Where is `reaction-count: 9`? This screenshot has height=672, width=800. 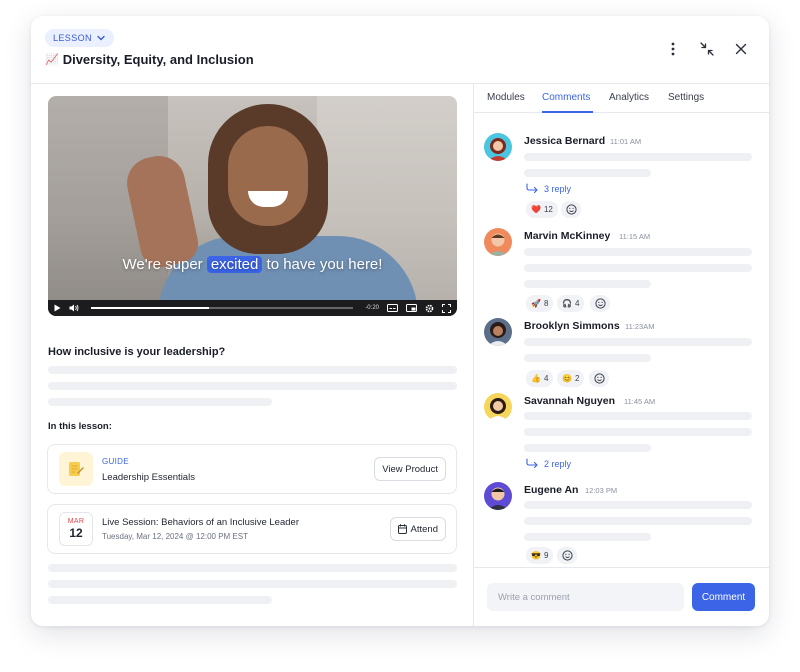
reaction-count: 9 is located at coordinates (546, 555).